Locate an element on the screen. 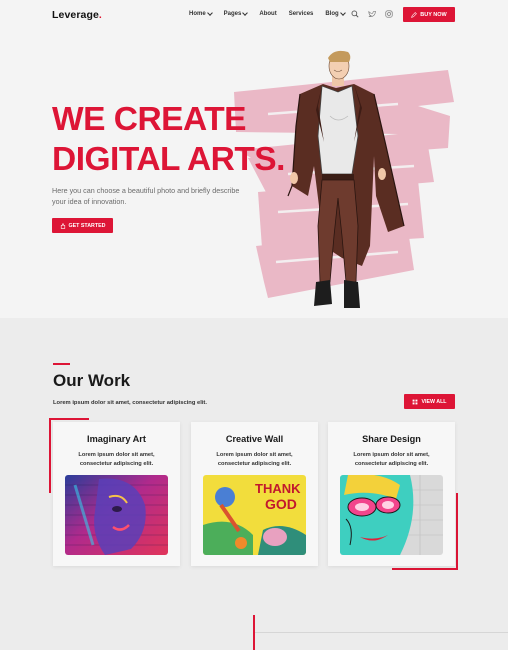  nav-item-label: Services is located at coordinates (301, 14).